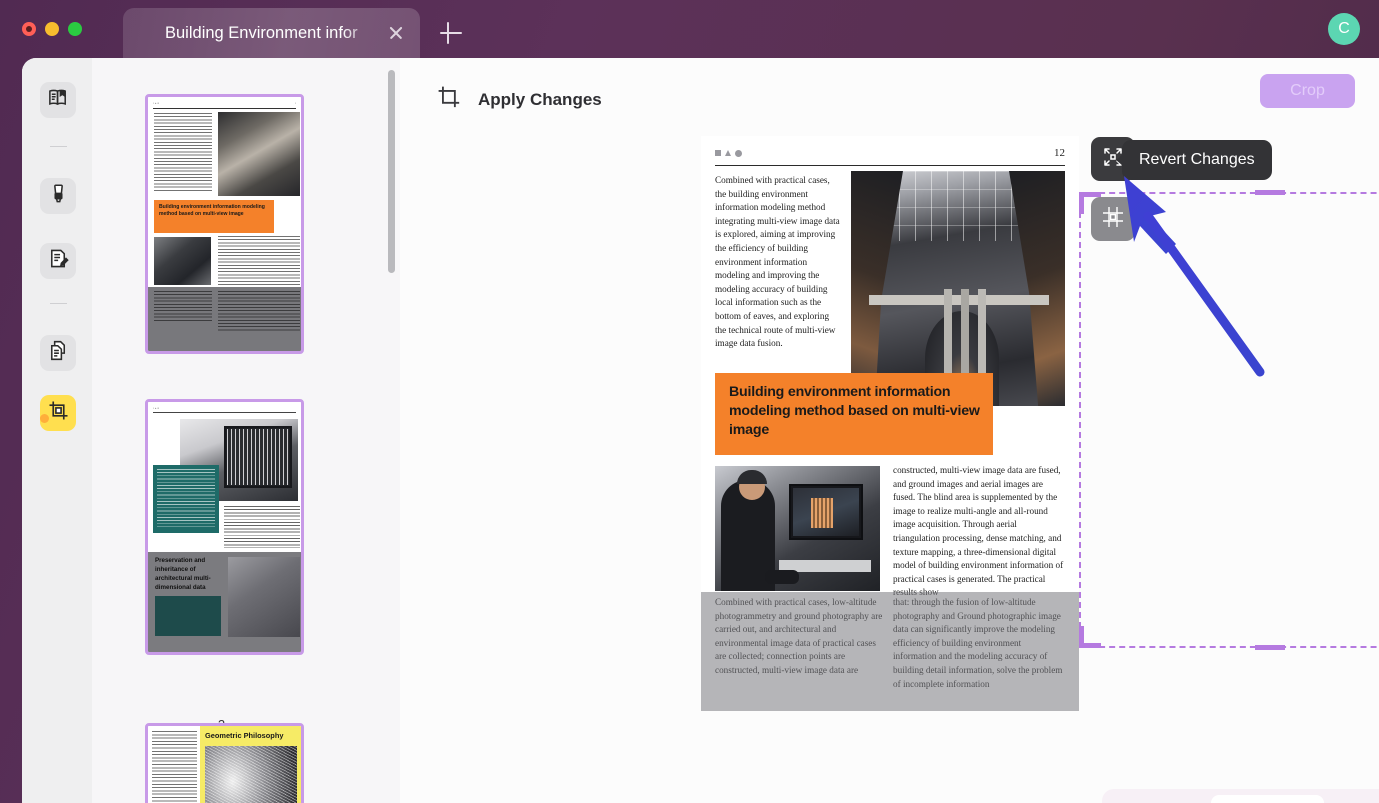  I want to click on sidebar-item-reader-view, so click(58, 100).